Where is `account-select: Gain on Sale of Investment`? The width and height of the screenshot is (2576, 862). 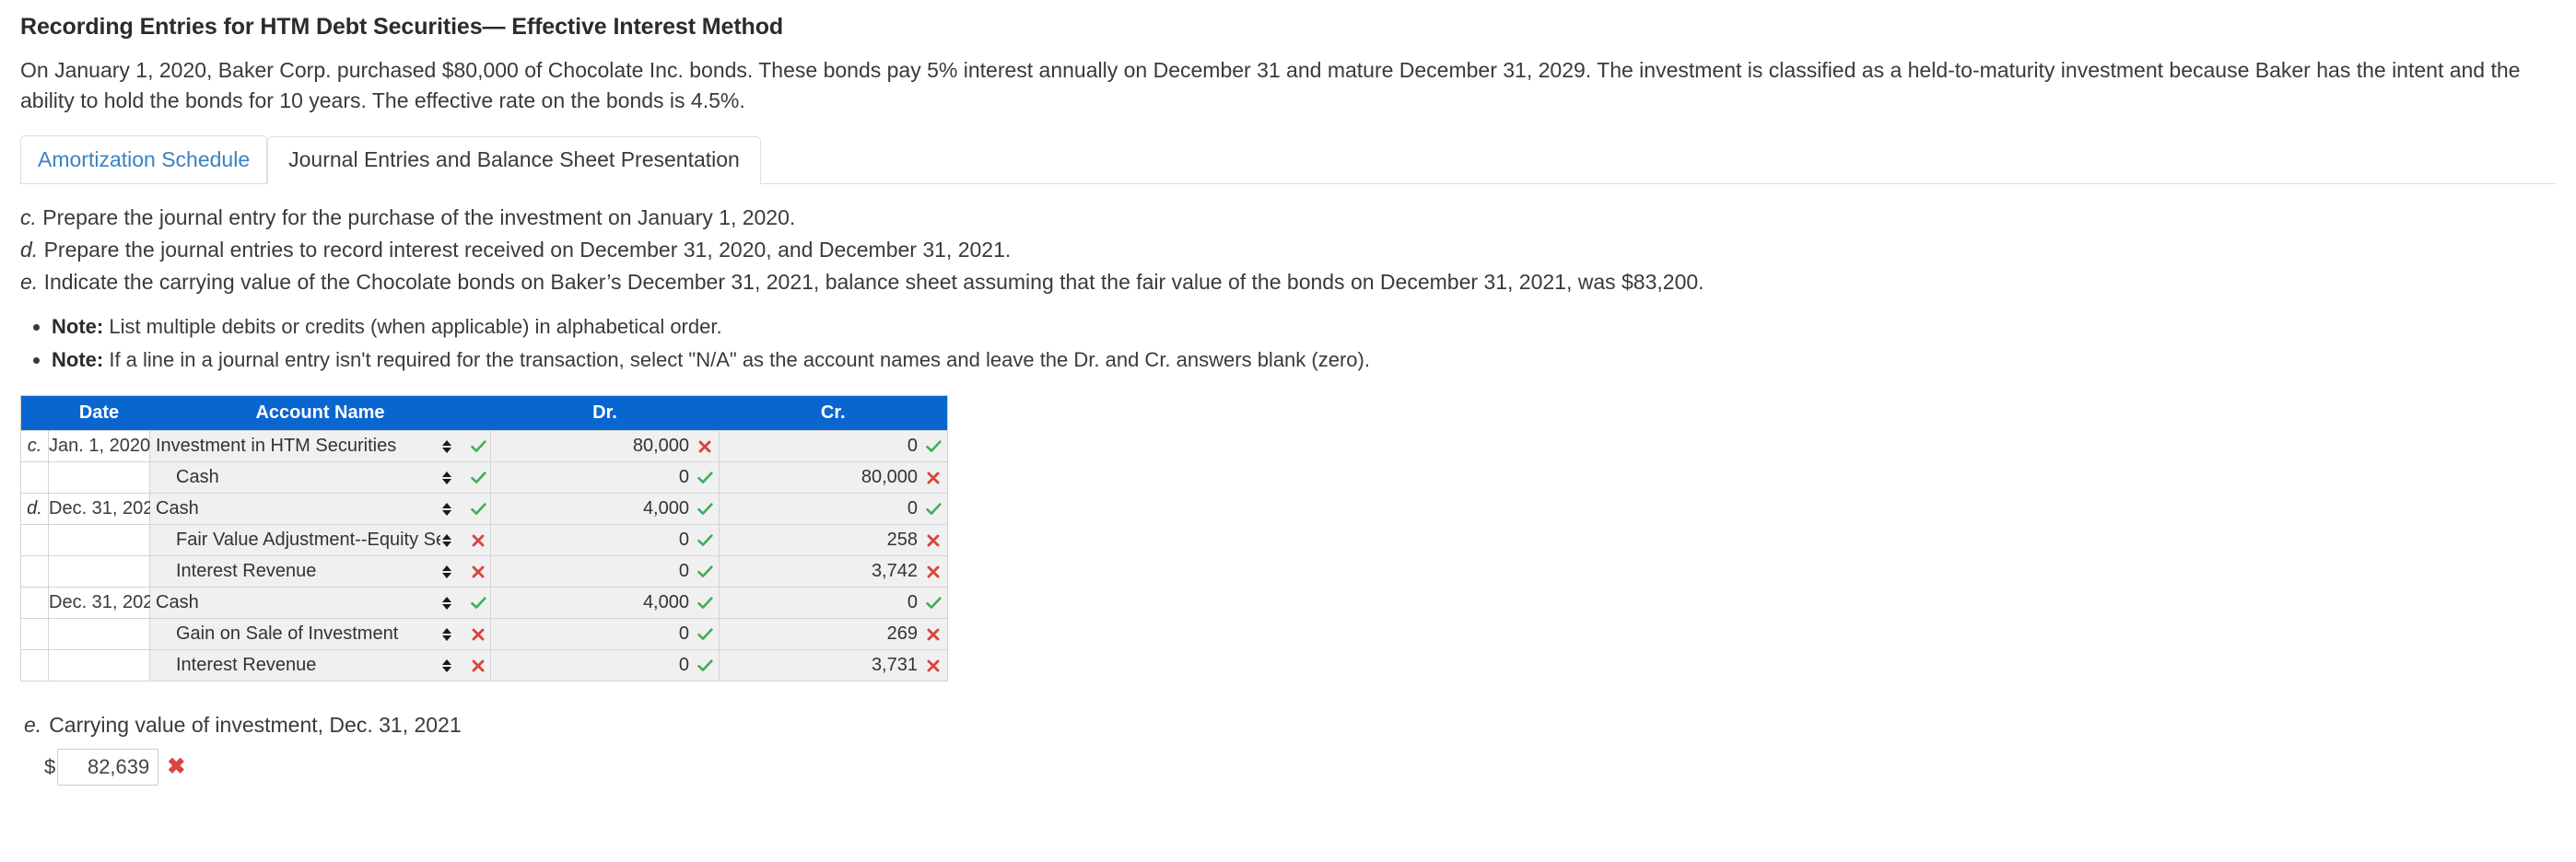 account-select: Gain on Sale of Investment is located at coordinates (298, 634).